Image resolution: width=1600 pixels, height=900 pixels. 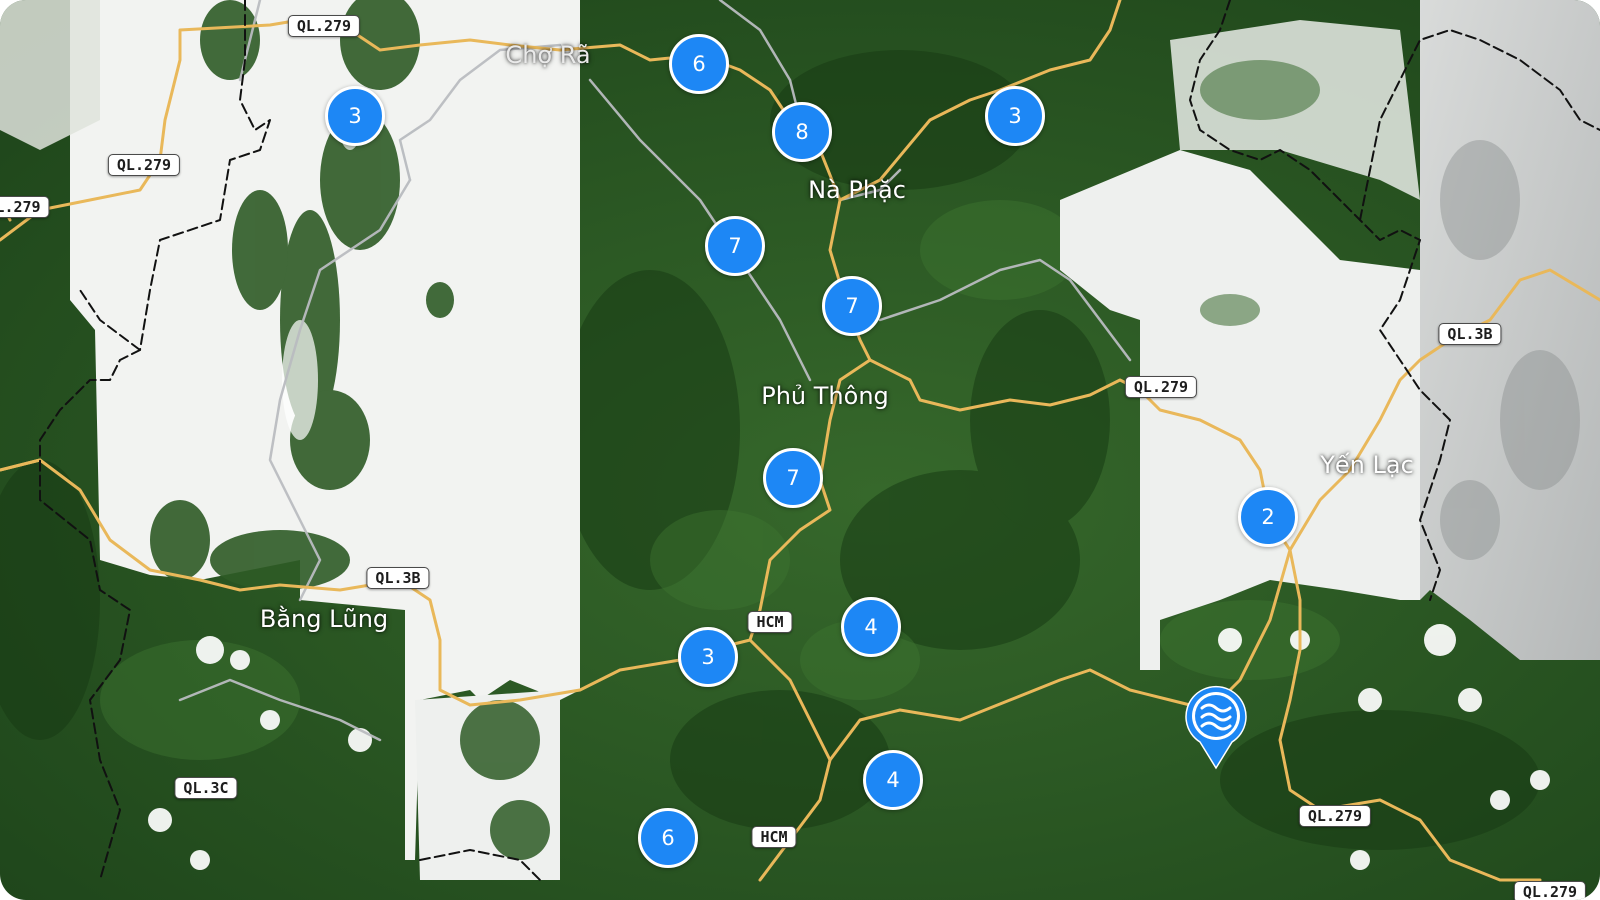 I want to click on place-label-yen-lac: Yến Lạc, so click(x=1367, y=465).